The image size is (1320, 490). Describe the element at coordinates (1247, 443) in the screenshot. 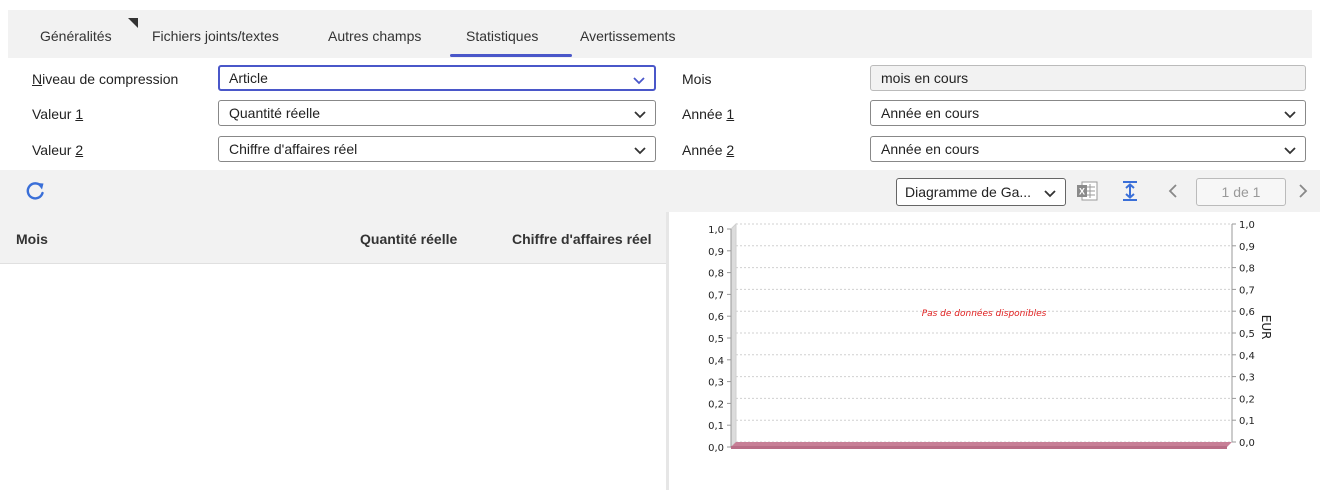

I see `chart-y2-tick-label: 0,0` at that location.